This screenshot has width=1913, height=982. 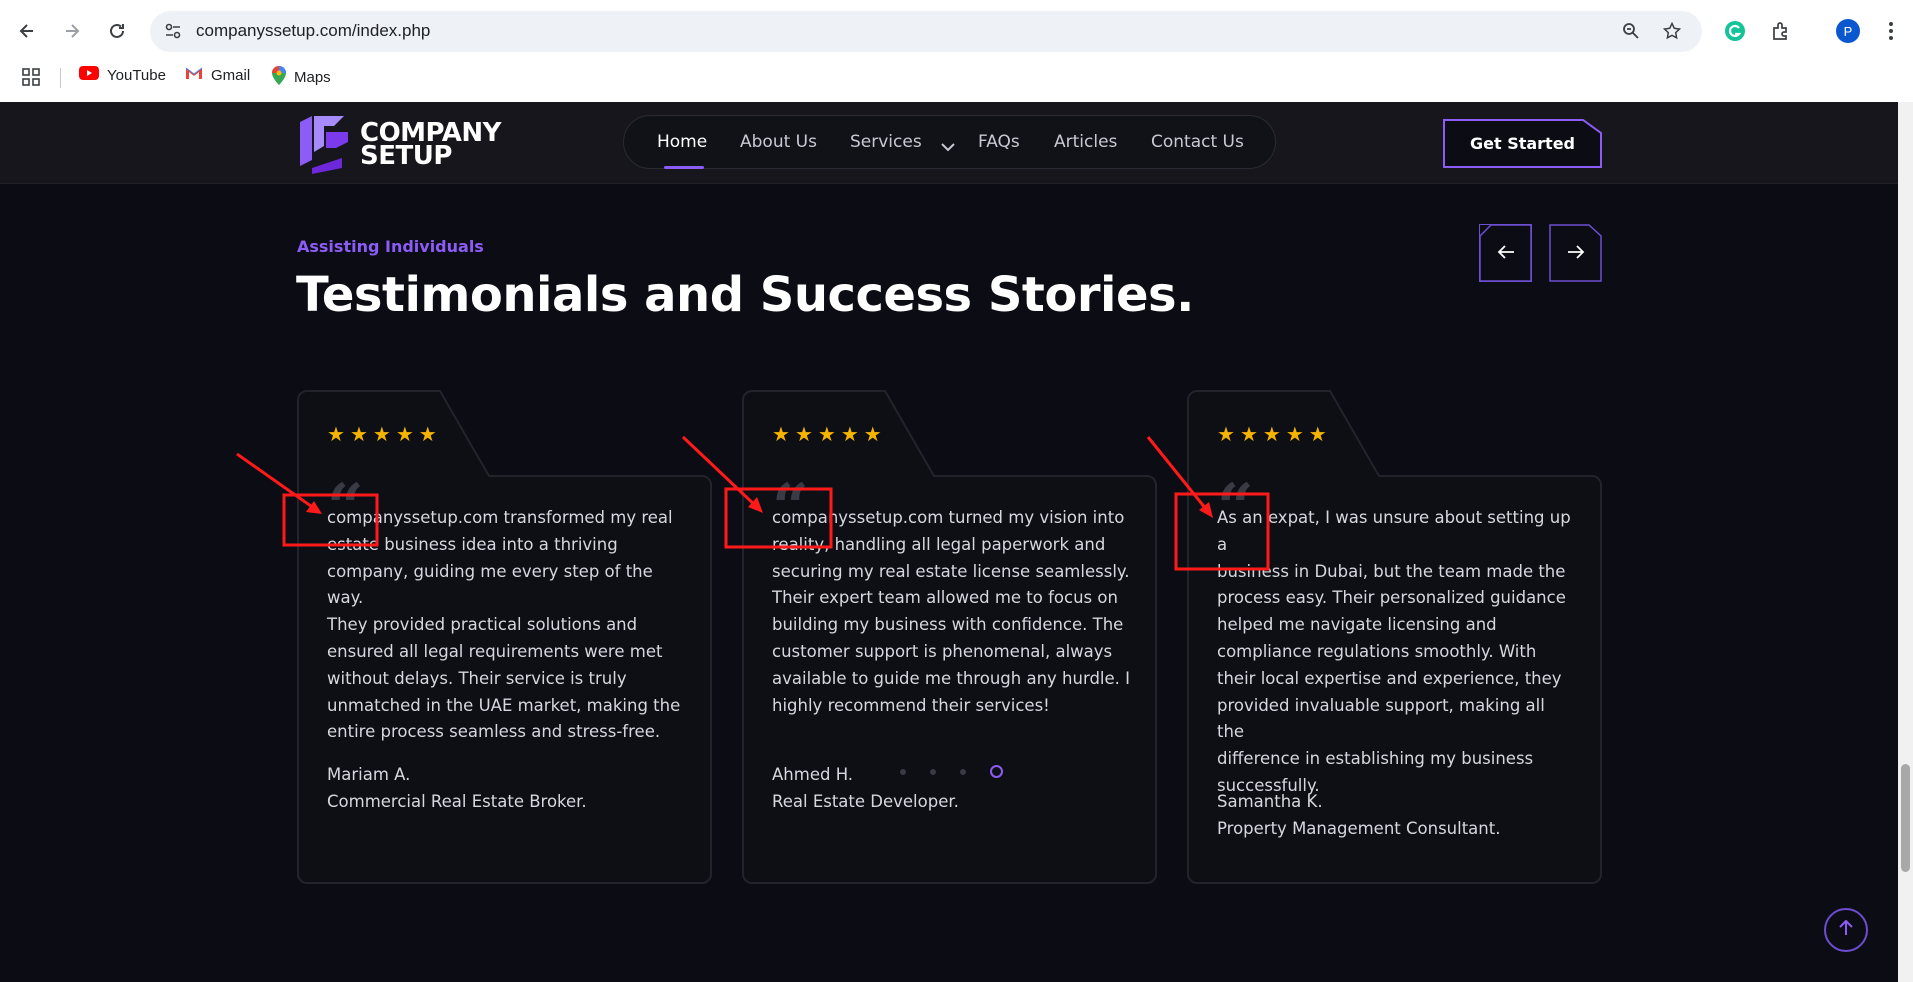 I want to click on text-line: entire process seamless and stress-free., so click(x=494, y=732).